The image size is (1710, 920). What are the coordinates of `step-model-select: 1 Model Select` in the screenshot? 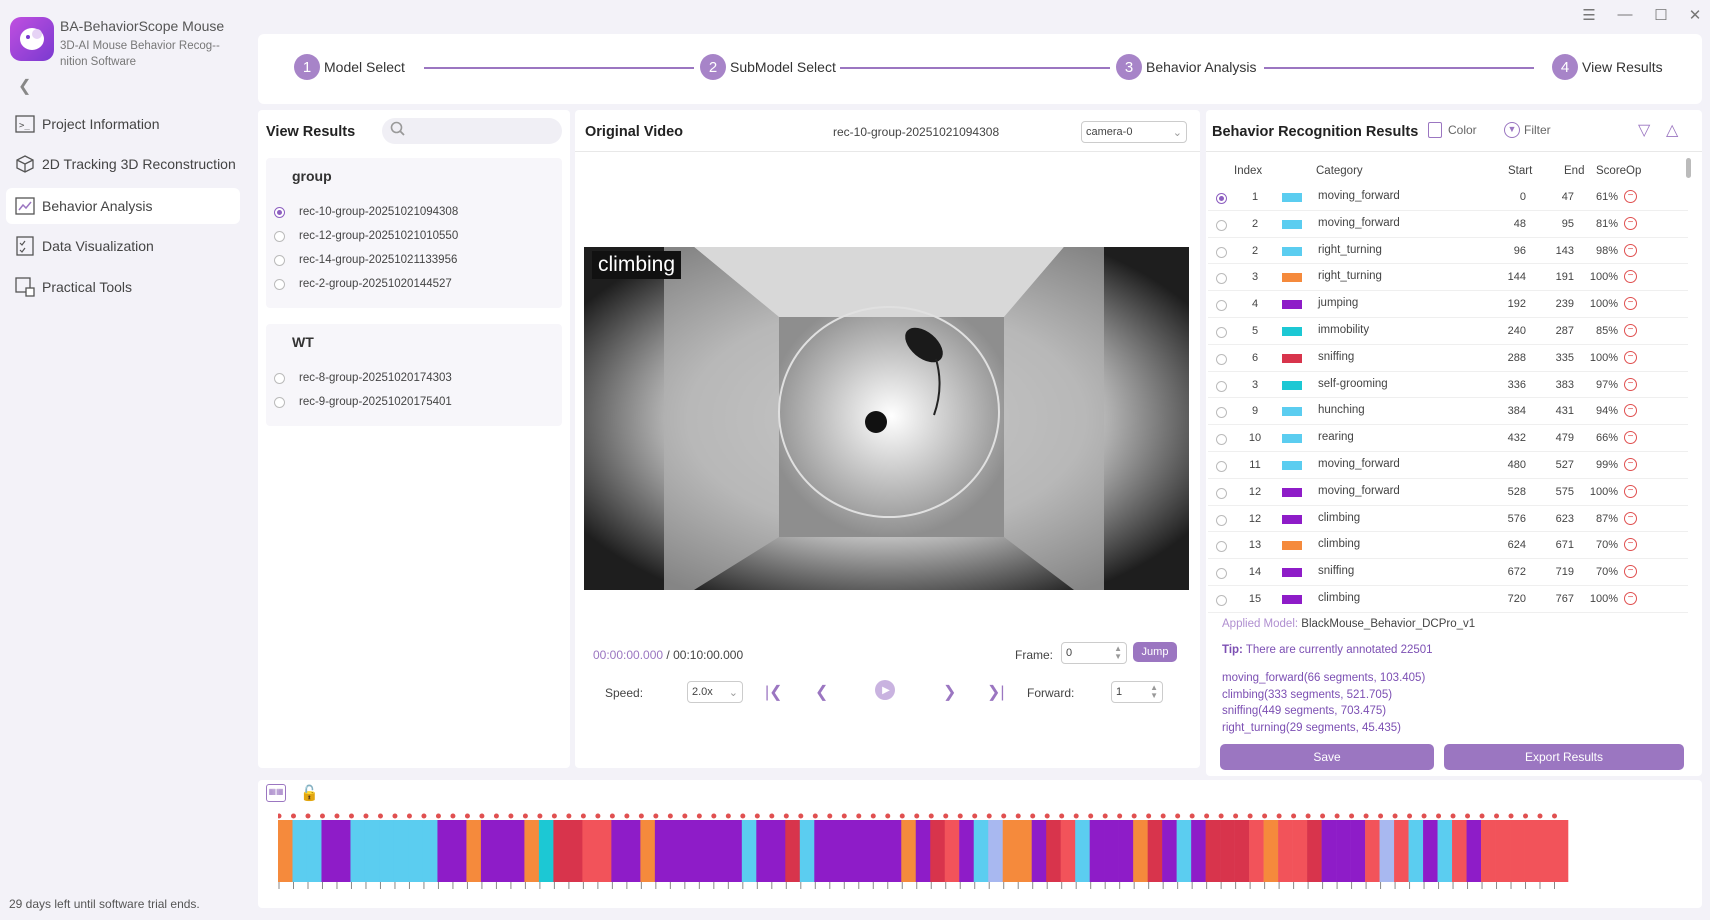 It's located at (349, 67).